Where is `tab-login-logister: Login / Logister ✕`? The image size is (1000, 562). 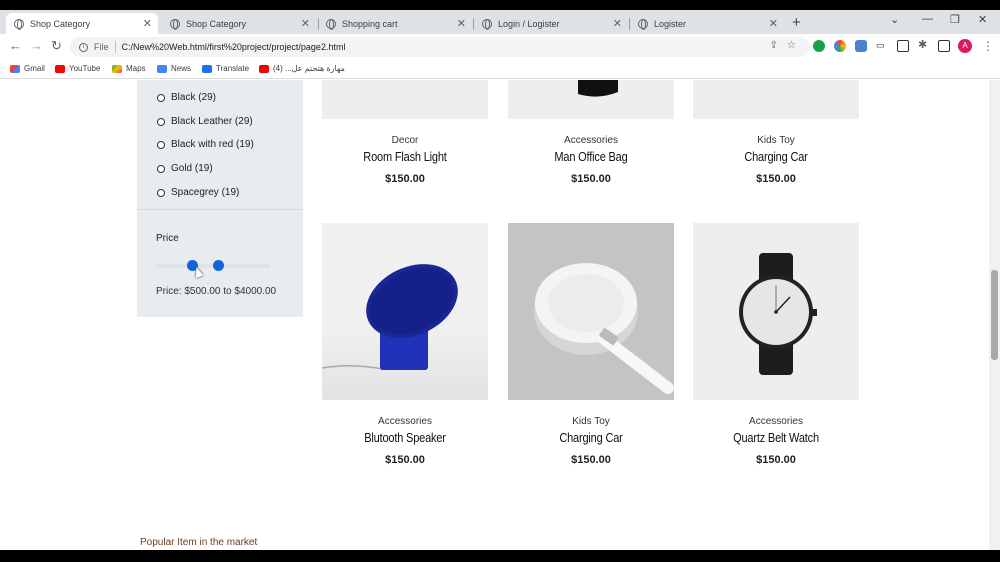 tab-login-logister: Login / Logister ✕ is located at coordinates (551, 23).